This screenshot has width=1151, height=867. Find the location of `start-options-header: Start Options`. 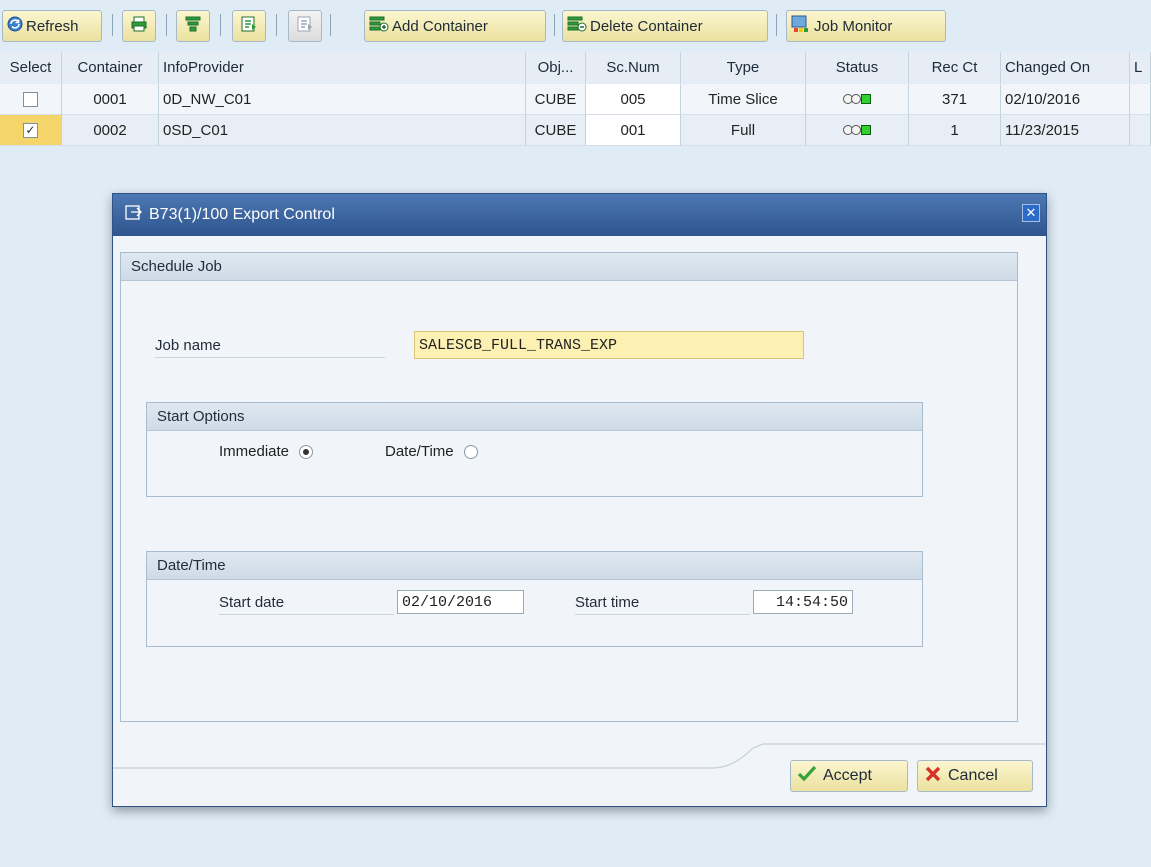

start-options-header: Start Options is located at coordinates (534, 417).